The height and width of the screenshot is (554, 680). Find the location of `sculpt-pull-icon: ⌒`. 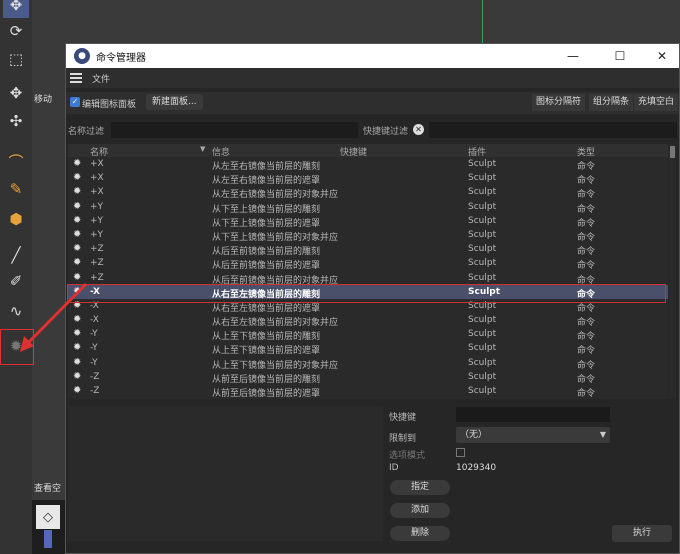

sculpt-pull-icon: ⌒ is located at coordinates (16, 161).